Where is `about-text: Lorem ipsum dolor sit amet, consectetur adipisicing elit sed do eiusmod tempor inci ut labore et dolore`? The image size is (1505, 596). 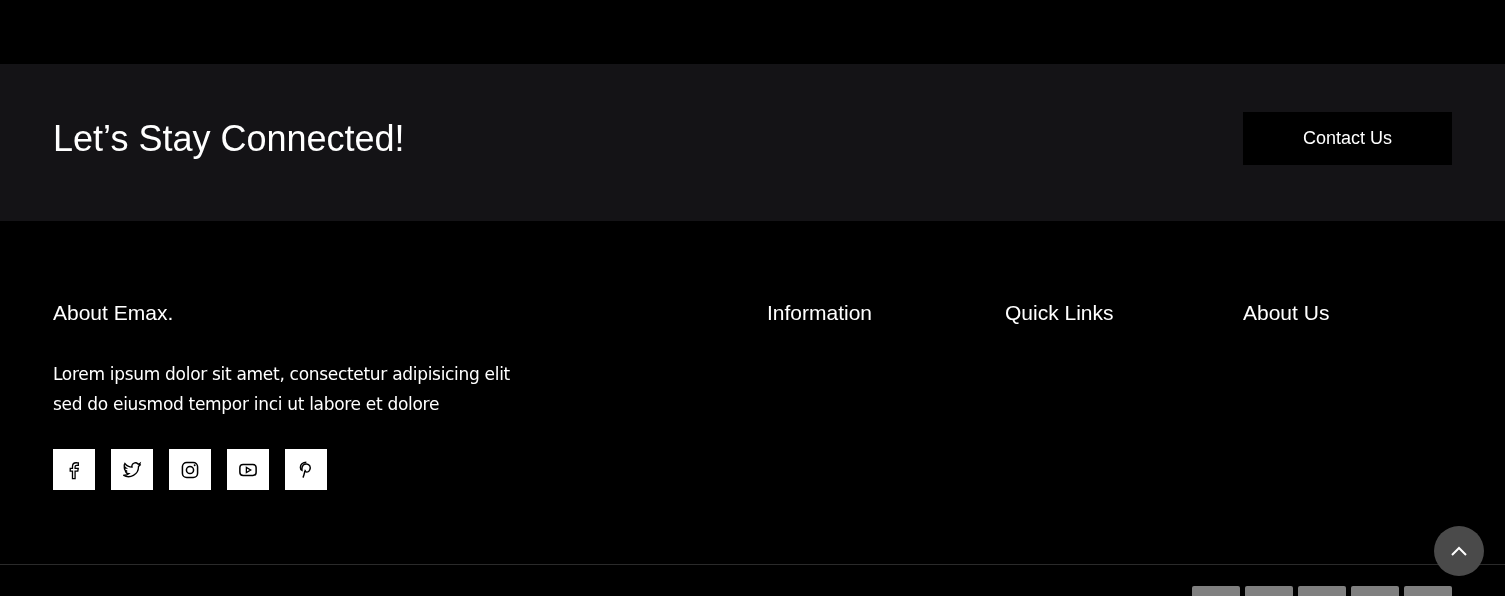
about-text: Lorem ipsum dolor sit amet, consectetur adipisicing elit sed do eiusmod tempor inci ut labore et dolore is located at coordinates (282, 389).